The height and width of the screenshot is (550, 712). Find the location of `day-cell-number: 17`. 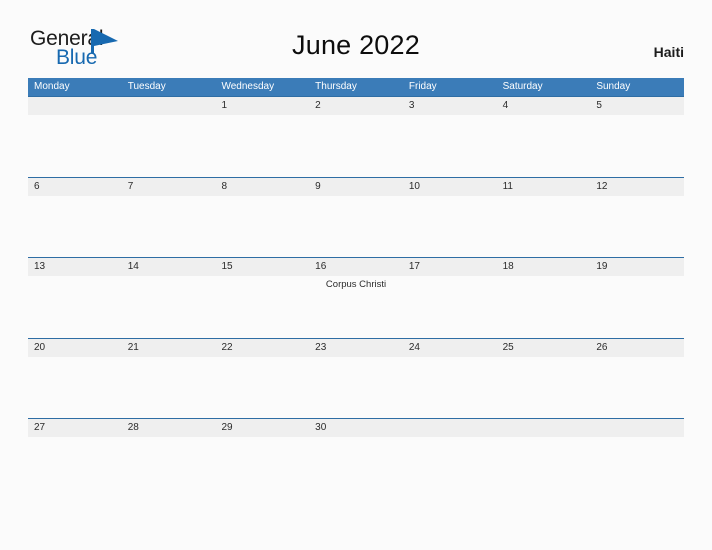

day-cell-number: 17 is located at coordinates (450, 267).